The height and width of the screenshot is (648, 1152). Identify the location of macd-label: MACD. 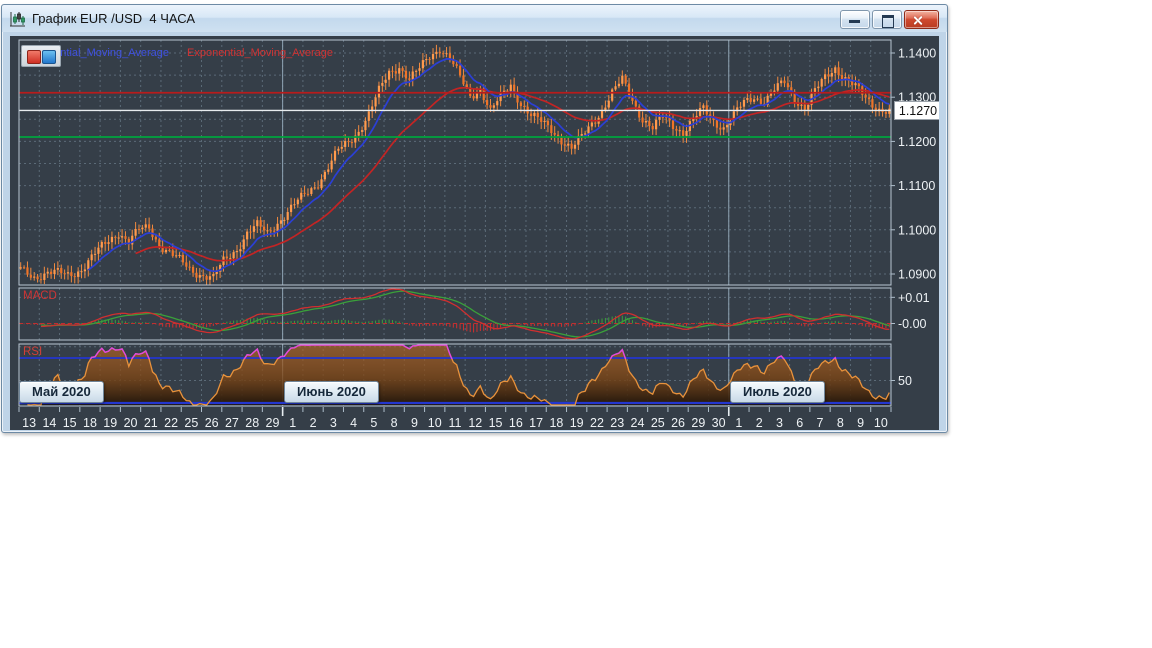
(40, 296).